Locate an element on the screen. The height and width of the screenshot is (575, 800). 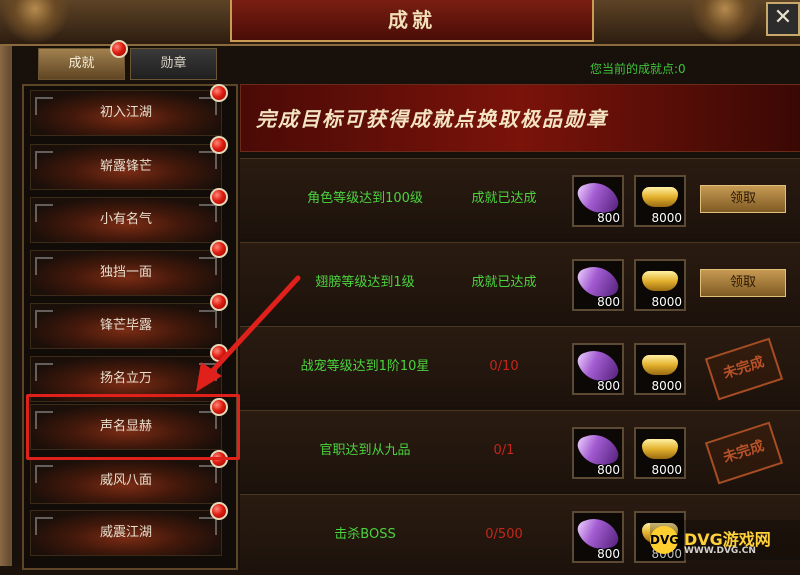
sidebar-item-label: 独挡一面 is located at coordinates (125, 272).